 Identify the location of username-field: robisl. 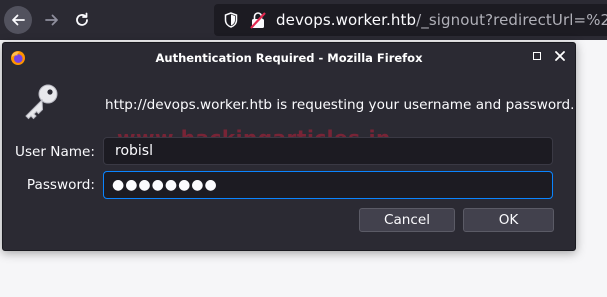
(328, 151).